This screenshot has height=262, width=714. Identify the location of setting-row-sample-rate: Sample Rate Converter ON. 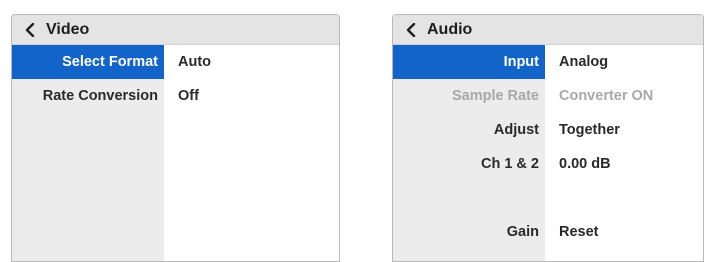
(548, 96).